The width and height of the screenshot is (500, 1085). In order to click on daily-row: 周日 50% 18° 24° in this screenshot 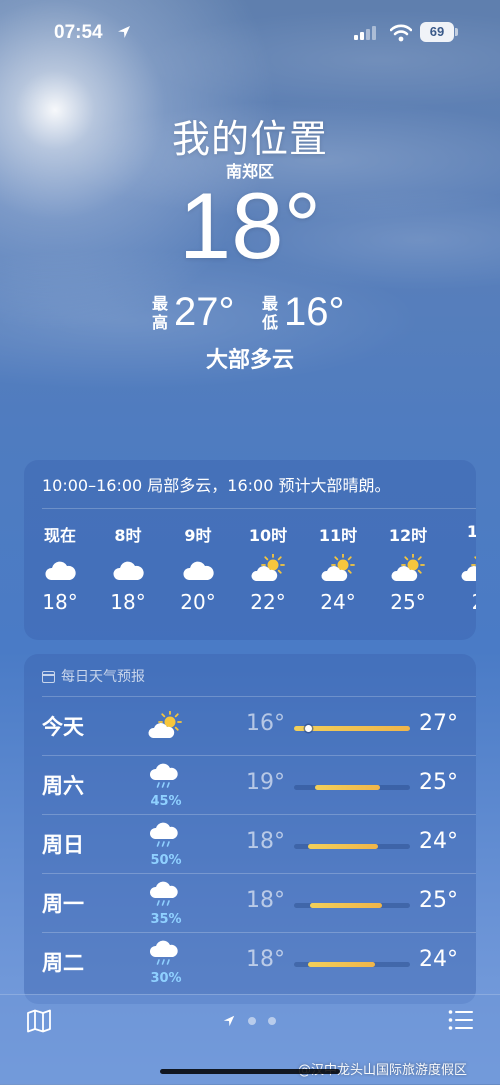, I will do `click(250, 844)`.